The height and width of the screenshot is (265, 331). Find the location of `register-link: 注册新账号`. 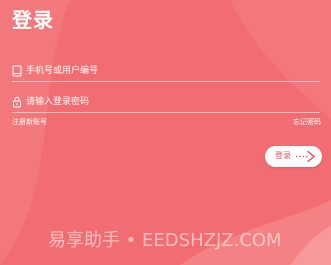

register-link: 注册新账号 is located at coordinates (29, 122).